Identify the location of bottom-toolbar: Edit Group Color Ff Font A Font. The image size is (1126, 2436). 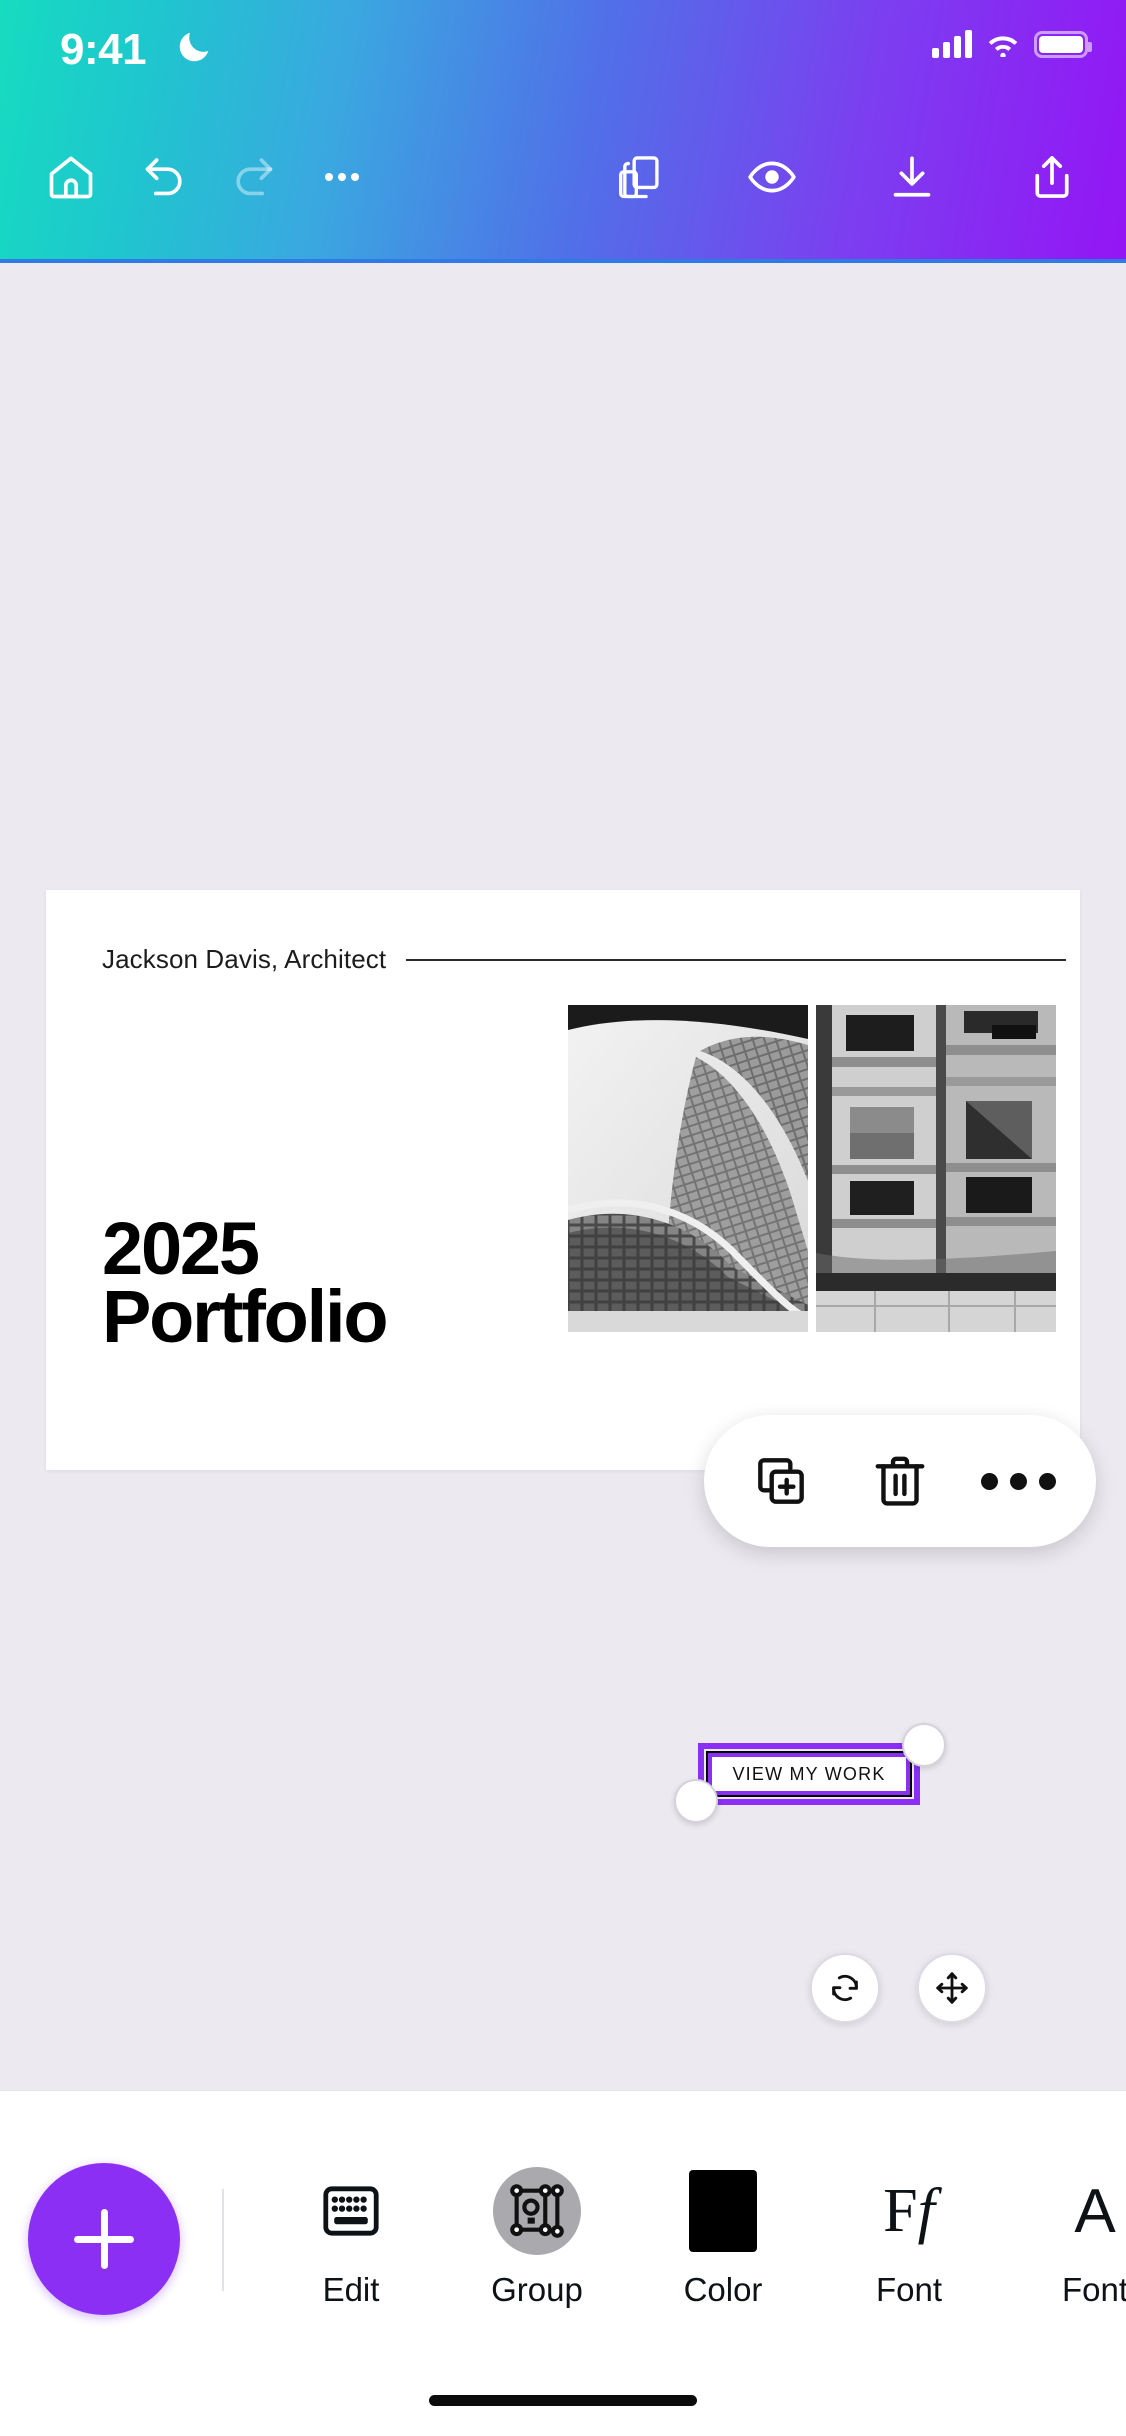
(563, 2263).